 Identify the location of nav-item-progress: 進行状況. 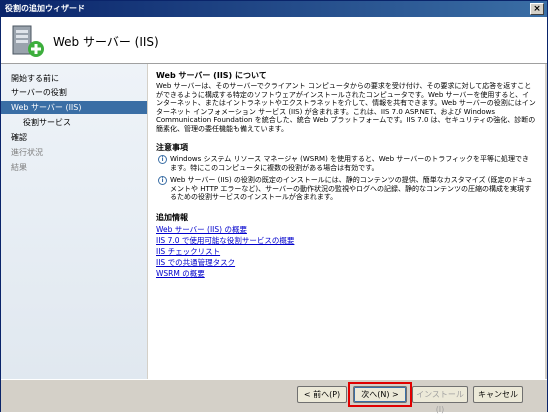
(27, 152).